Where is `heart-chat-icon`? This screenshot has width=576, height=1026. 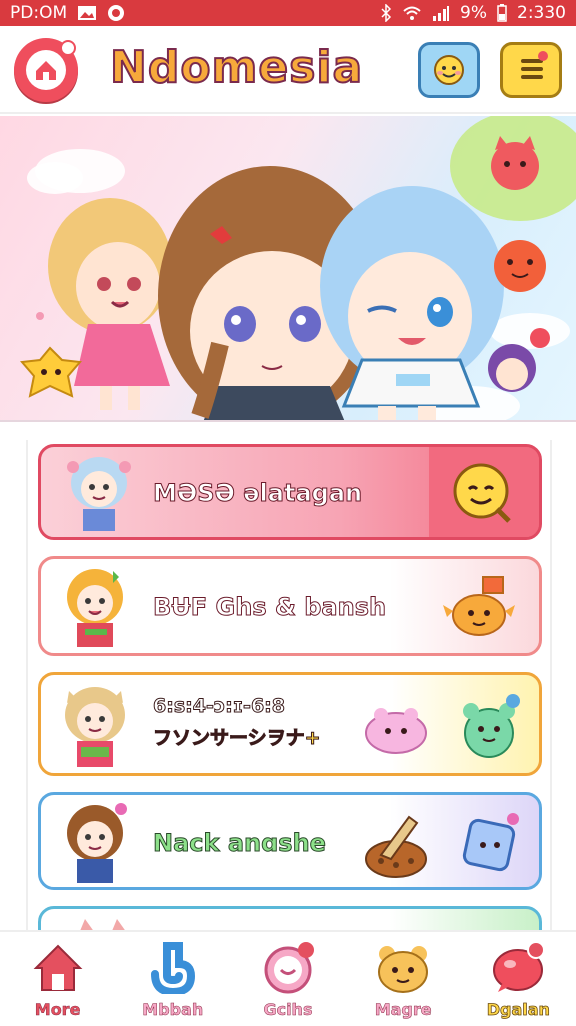
heart-chat-icon is located at coordinates (518, 967).